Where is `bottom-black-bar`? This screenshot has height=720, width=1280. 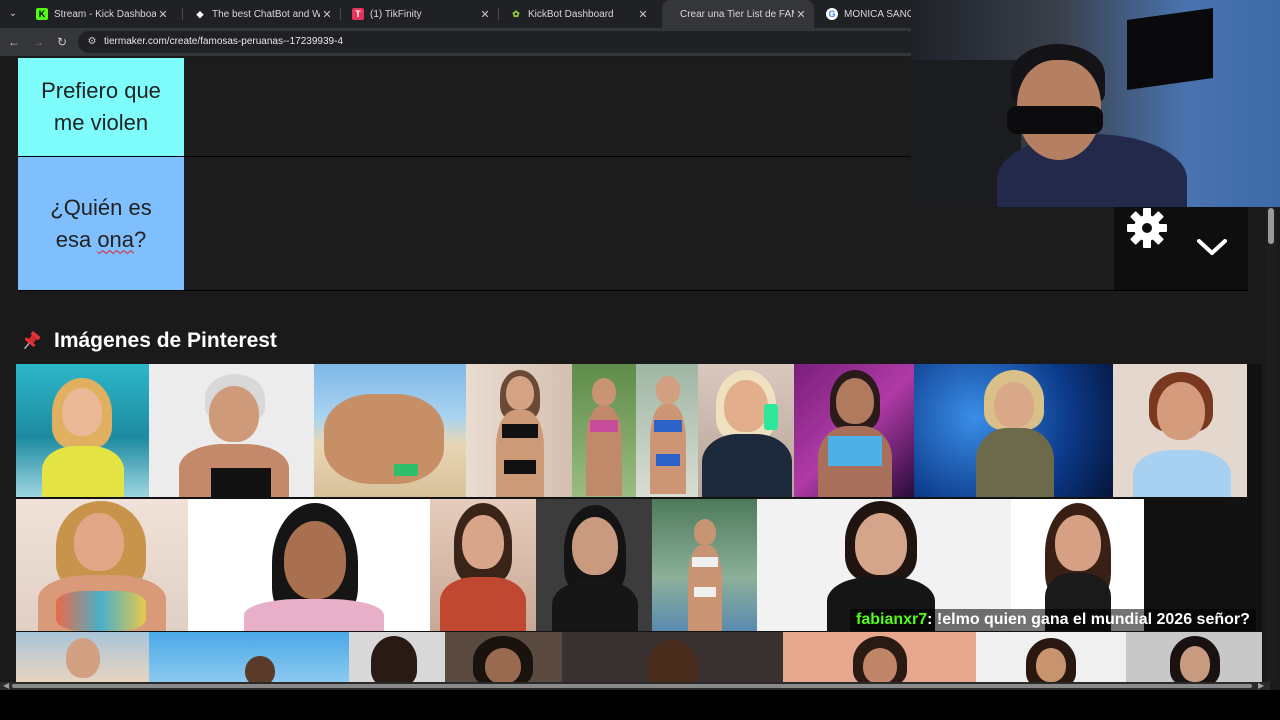
bottom-black-bar is located at coordinates (640, 705).